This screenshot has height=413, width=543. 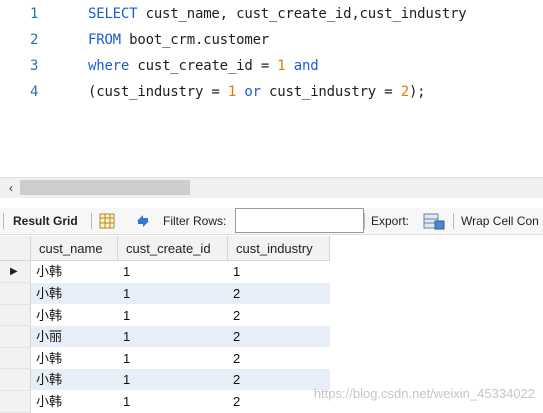 What do you see at coordinates (74, 248) in the screenshot?
I see `column-header-cust-name: cust_name` at bounding box center [74, 248].